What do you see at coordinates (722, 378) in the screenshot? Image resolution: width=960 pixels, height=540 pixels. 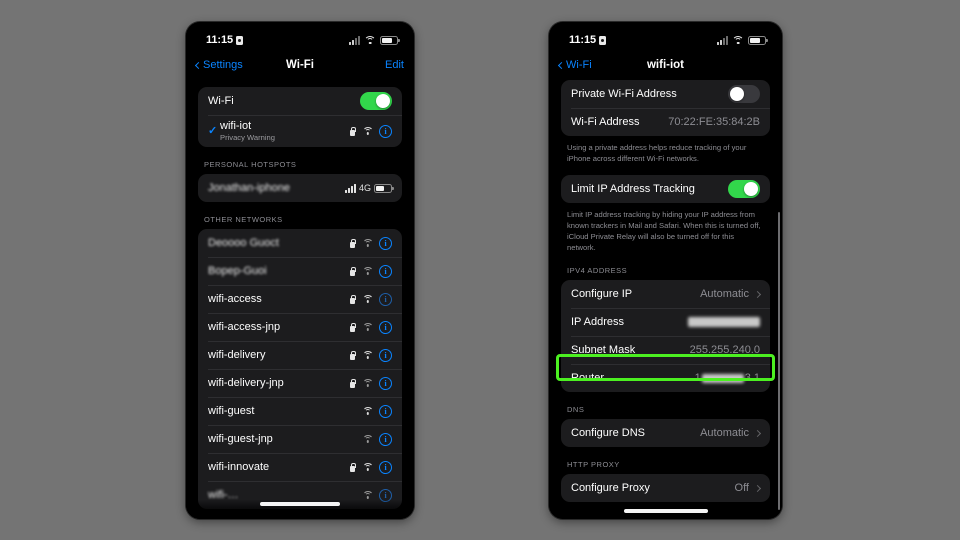 I see `router-value-redacted` at bounding box center [722, 378].